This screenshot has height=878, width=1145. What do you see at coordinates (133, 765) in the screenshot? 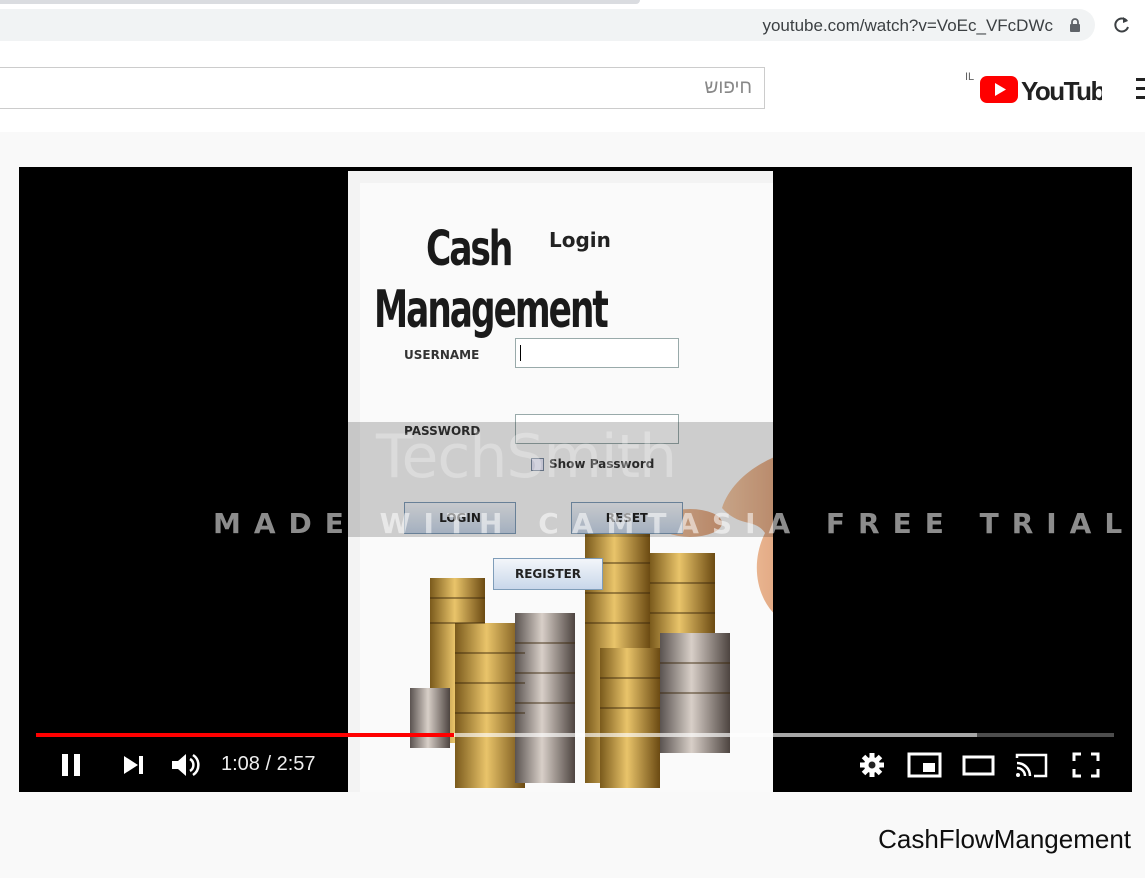
I see `next-icon` at bounding box center [133, 765].